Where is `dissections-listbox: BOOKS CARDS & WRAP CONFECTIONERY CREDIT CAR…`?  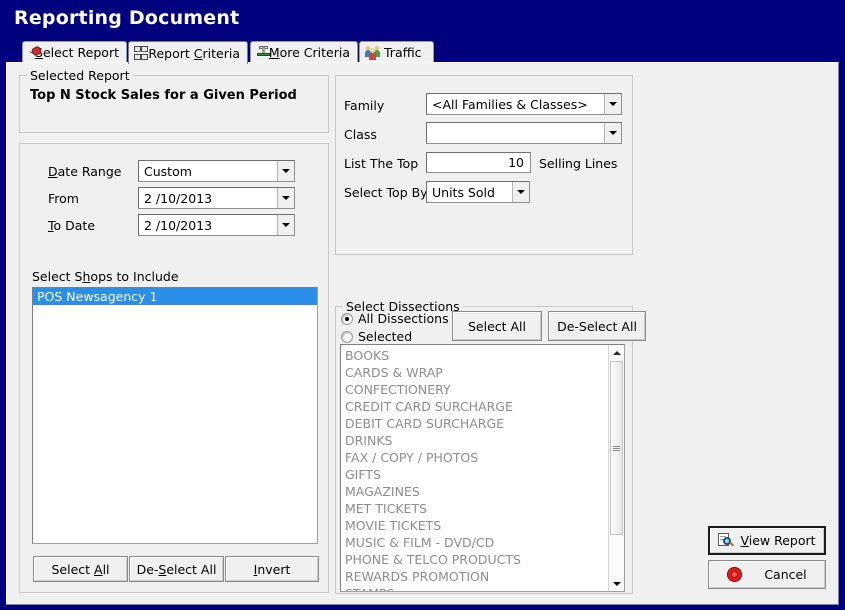
dissections-listbox: BOOKS CARDS & WRAP CONFECTIONERY CREDIT CAR… is located at coordinates (482, 468).